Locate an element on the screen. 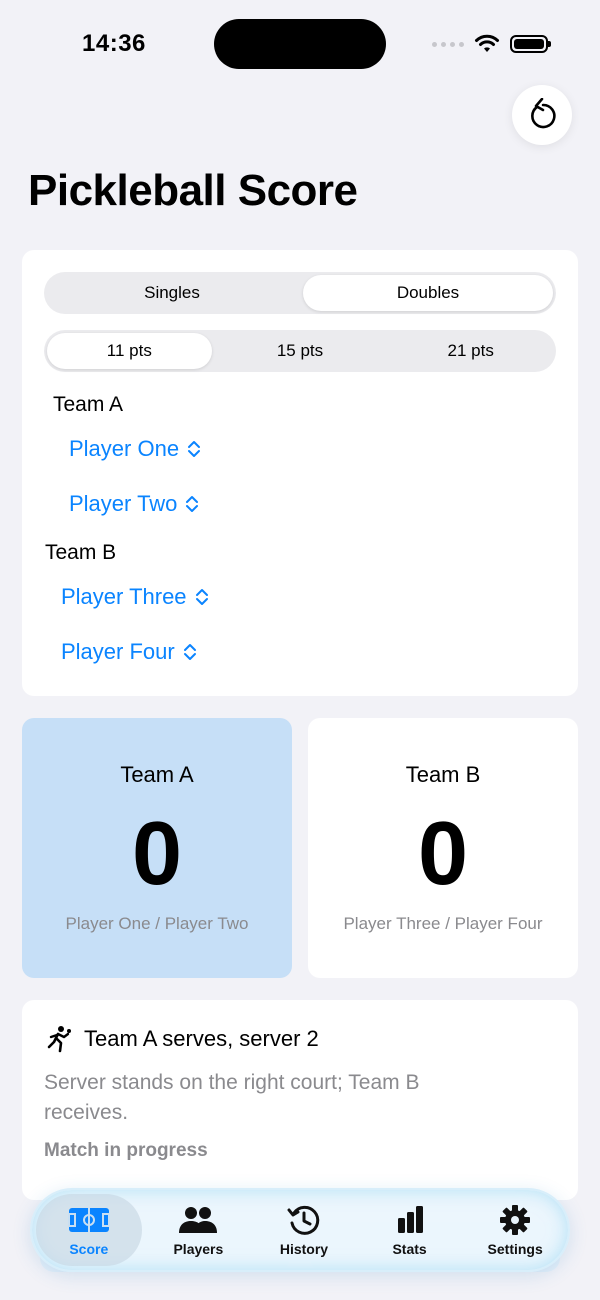 The width and height of the screenshot is (600, 1300). player-serving-icon is located at coordinates (59, 1039).